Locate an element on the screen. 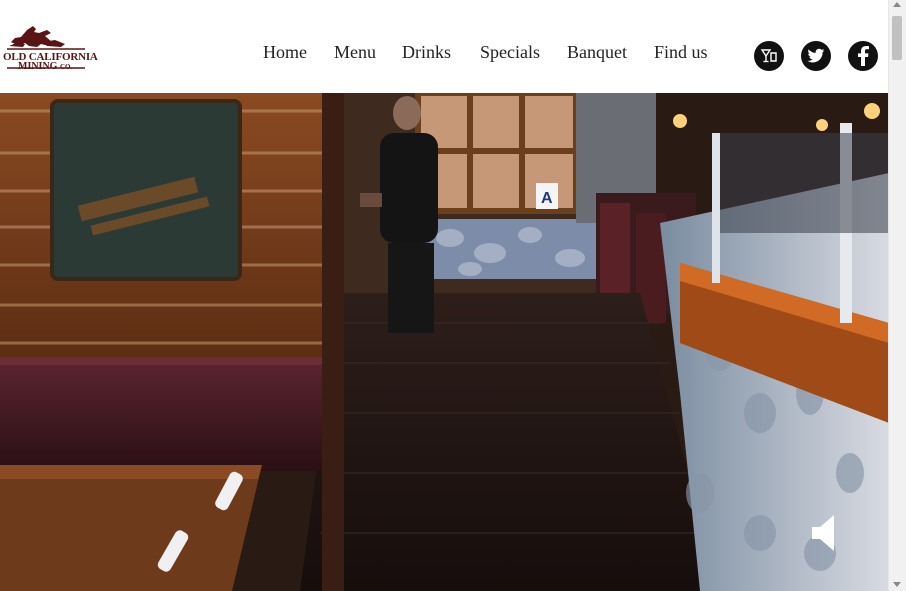  brand-name-line2: MINING CO. is located at coordinates (45, 66).